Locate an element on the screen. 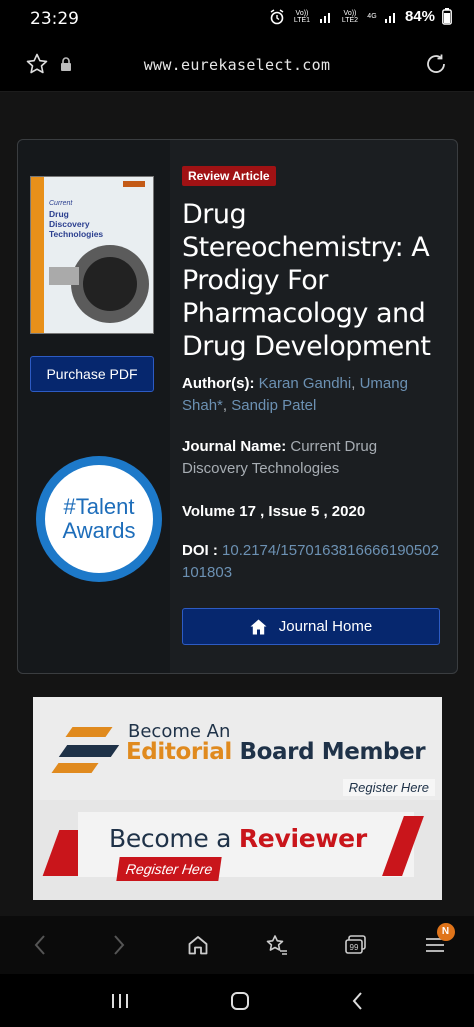 The image size is (474, 1027). reload-icon is located at coordinates (436, 64).